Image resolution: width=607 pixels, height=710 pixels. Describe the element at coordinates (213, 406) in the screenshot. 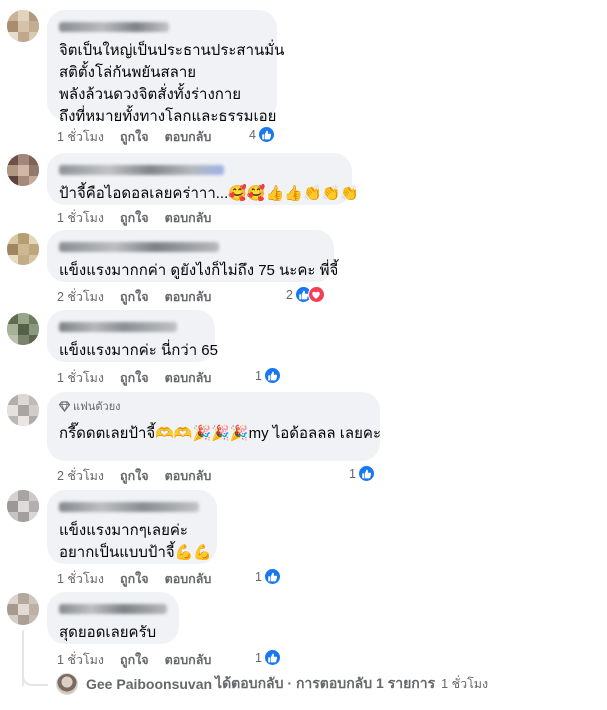

I see `fan-badge: แฟนตัวยง` at that location.